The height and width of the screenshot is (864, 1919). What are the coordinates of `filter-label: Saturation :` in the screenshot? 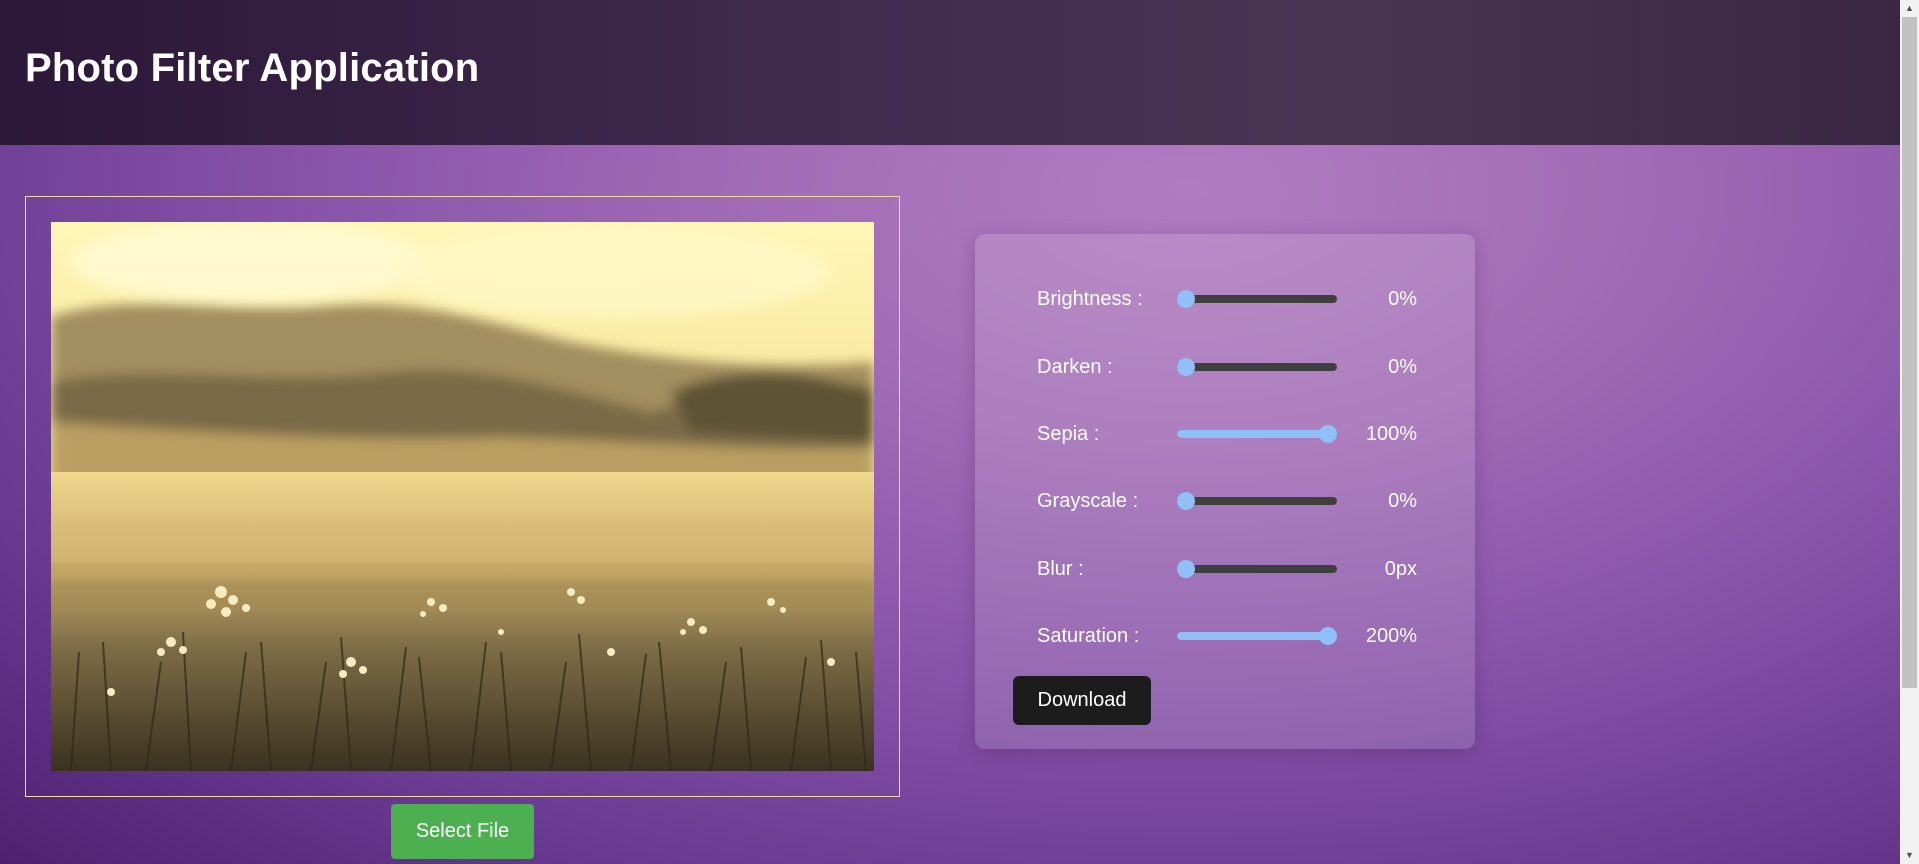 It's located at (1088, 636).